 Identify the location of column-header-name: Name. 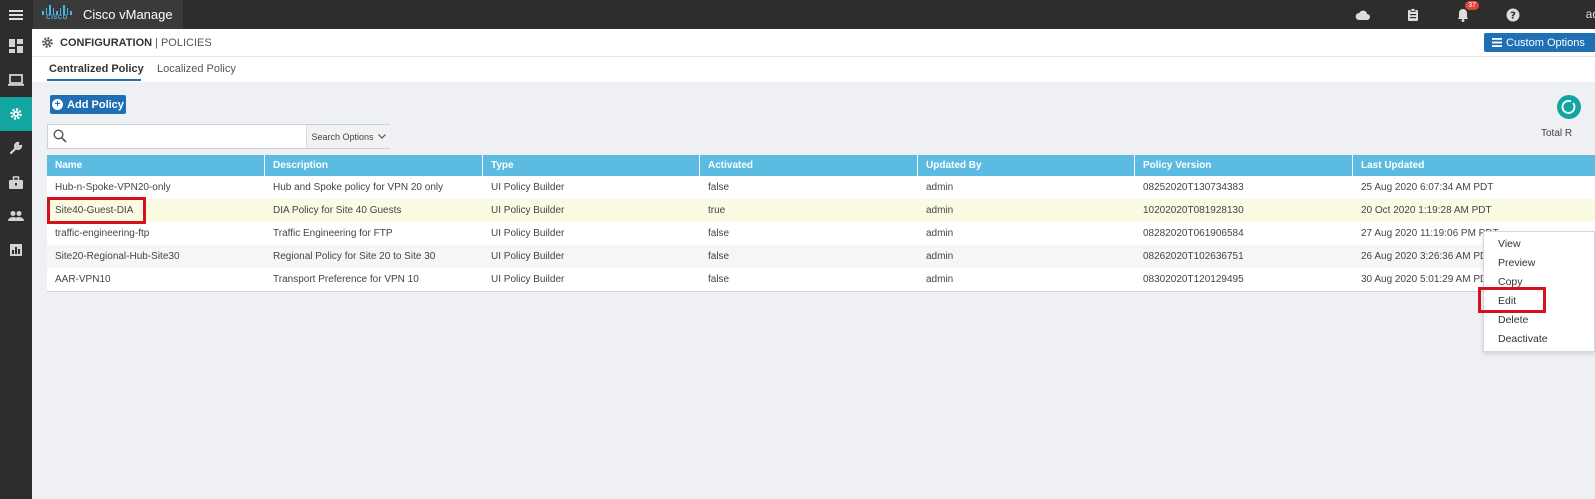
(156, 165).